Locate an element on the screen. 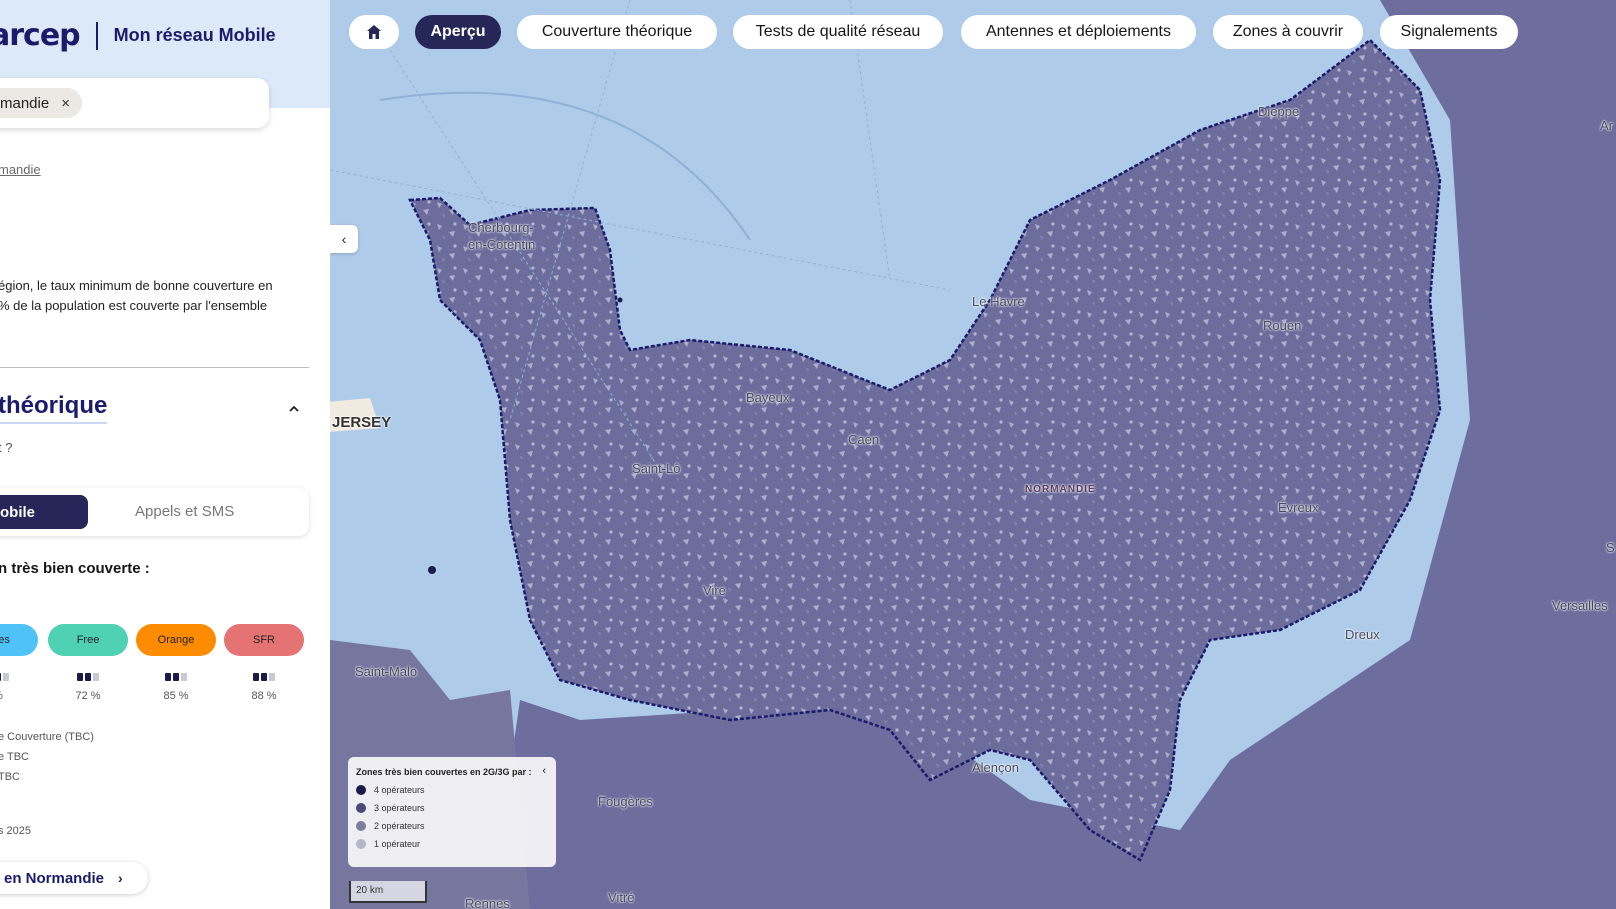  chevron-left-icon: ‹ is located at coordinates (544, 771).